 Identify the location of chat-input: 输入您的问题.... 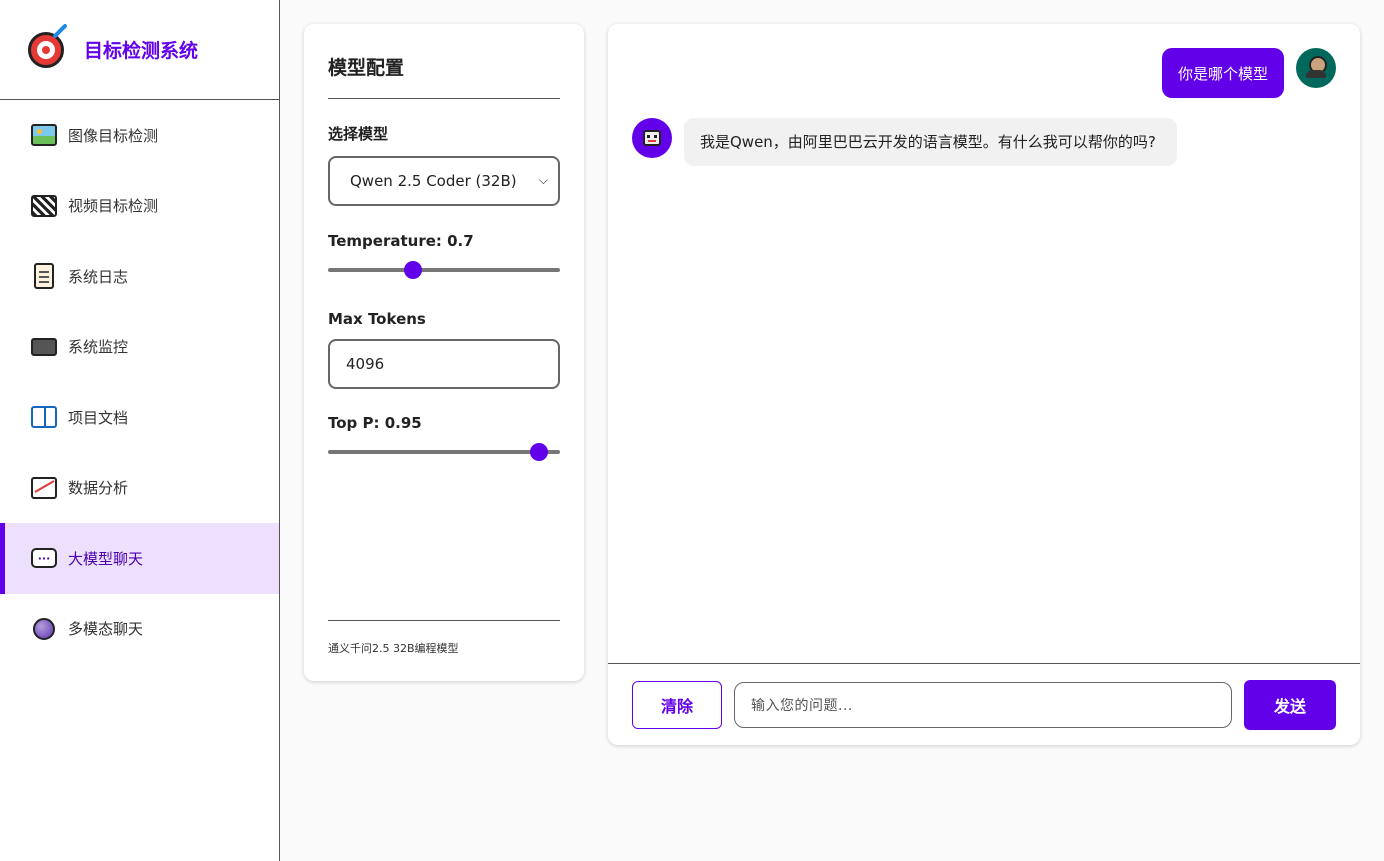
(983, 704).